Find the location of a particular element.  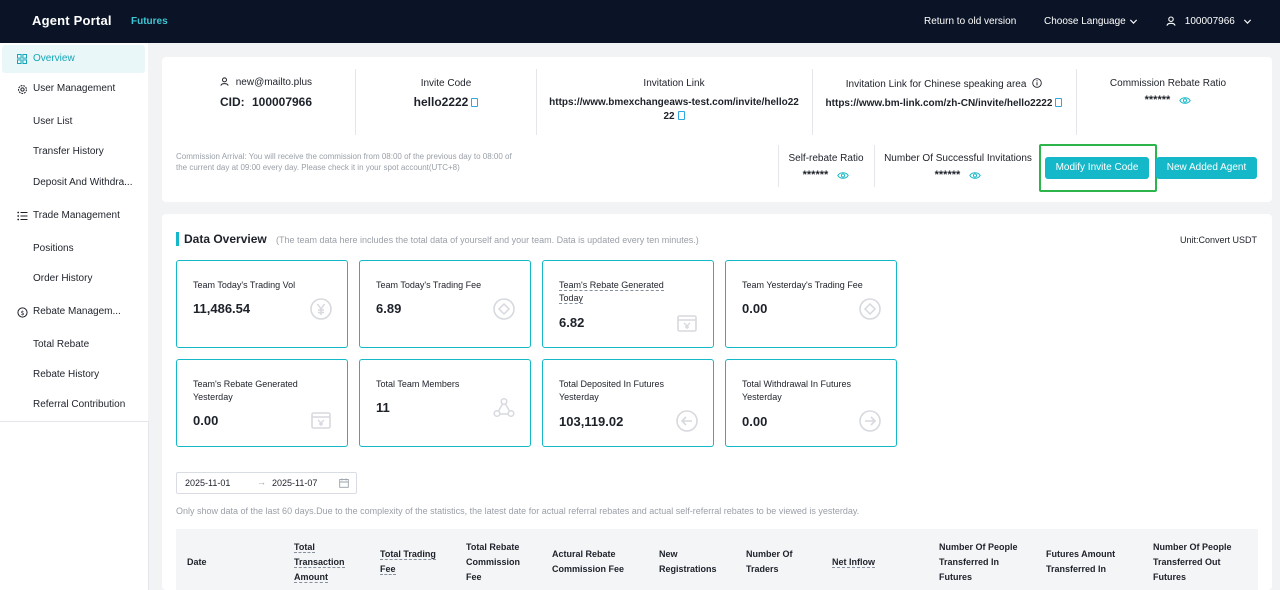

stat-label: Total Deposited In Futures Yesterday is located at coordinates (612, 390).